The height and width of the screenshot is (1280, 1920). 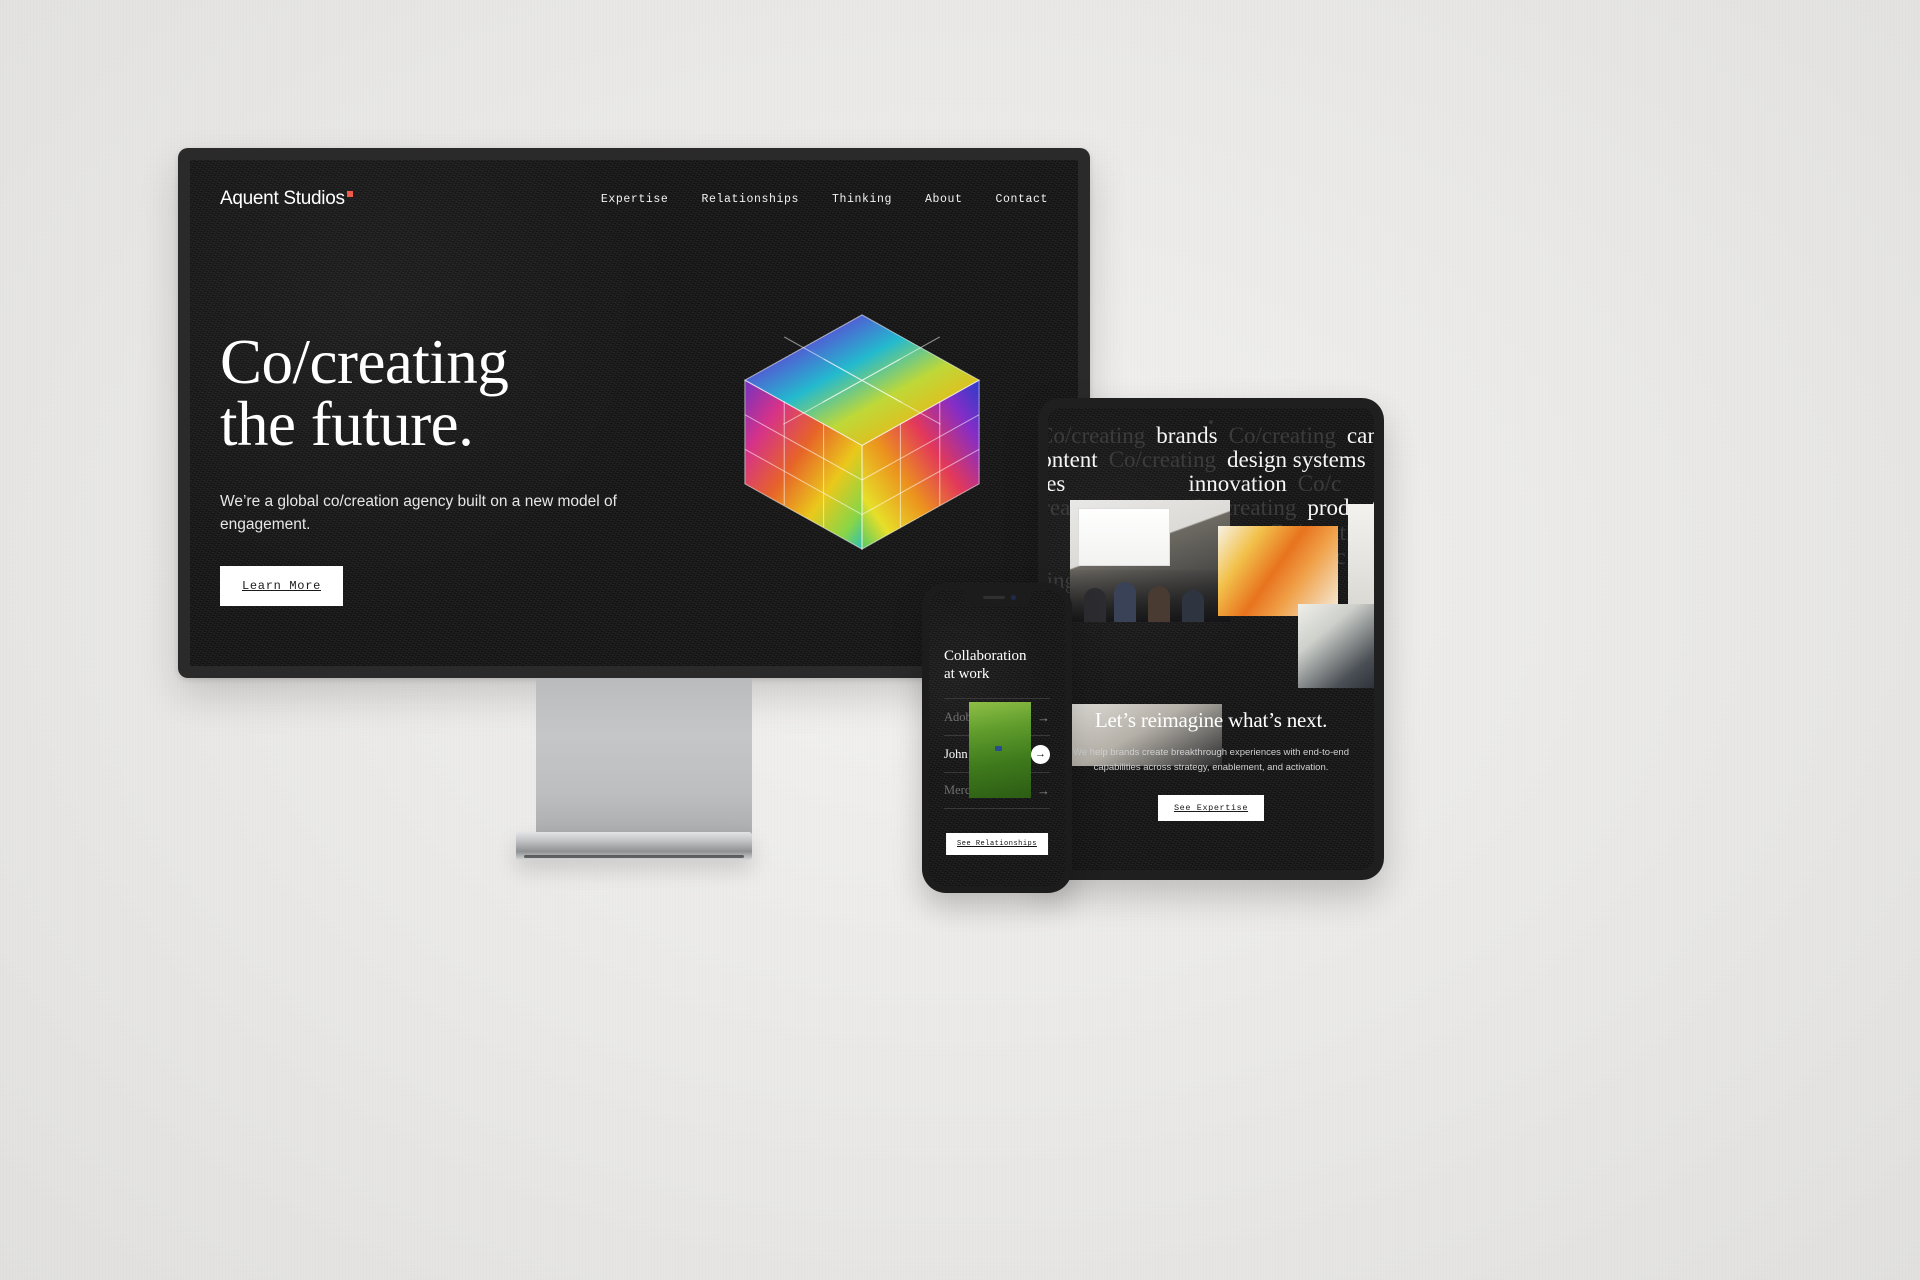 I want to click on tile-people-overlay, so click(x=1150, y=596).